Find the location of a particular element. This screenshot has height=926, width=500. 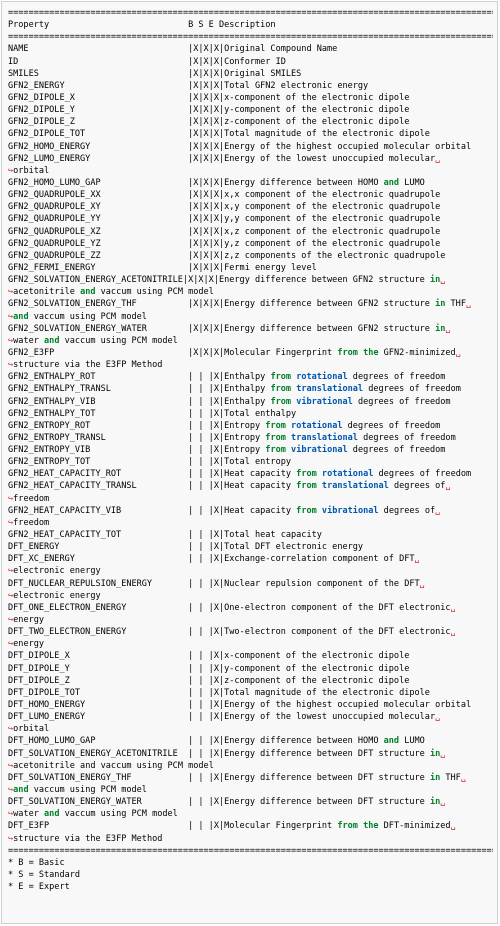

code-line: GFN2_ENTROPY_TOT | | |X|Total entropy is located at coordinates (150, 462).